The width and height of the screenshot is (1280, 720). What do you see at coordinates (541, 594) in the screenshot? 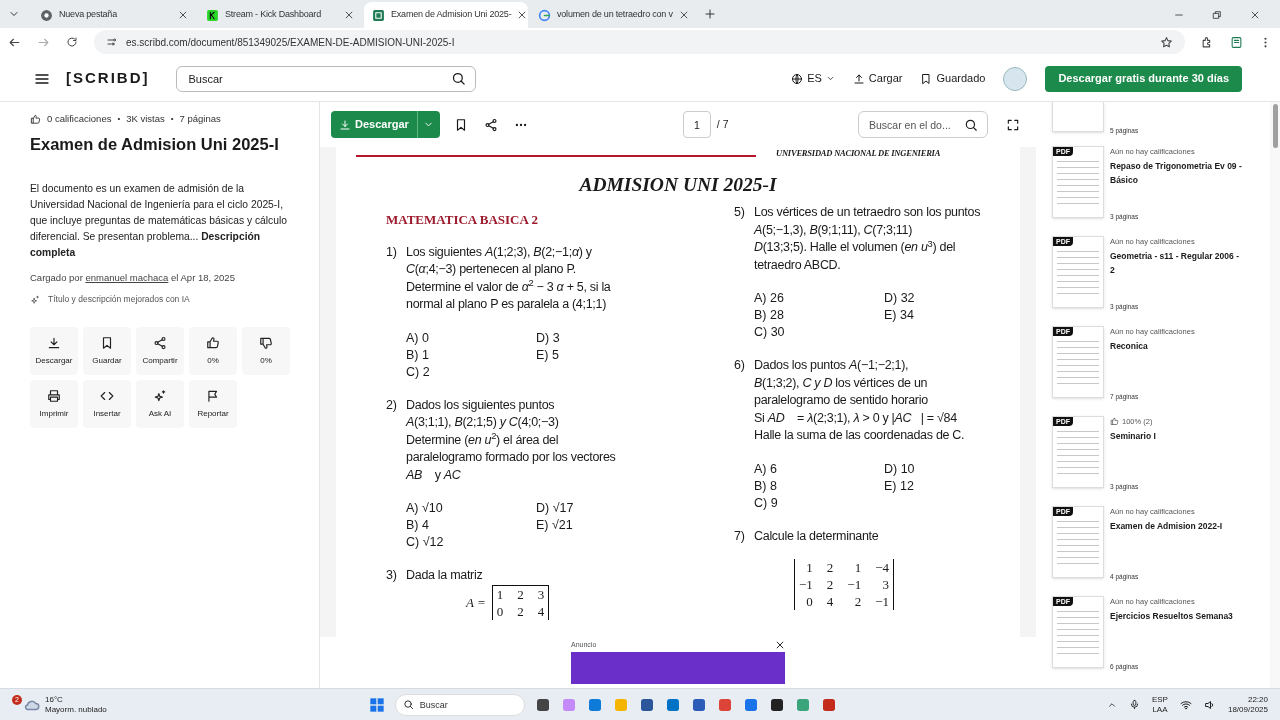
I see `matrix-entry: 3` at bounding box center [541, 594].